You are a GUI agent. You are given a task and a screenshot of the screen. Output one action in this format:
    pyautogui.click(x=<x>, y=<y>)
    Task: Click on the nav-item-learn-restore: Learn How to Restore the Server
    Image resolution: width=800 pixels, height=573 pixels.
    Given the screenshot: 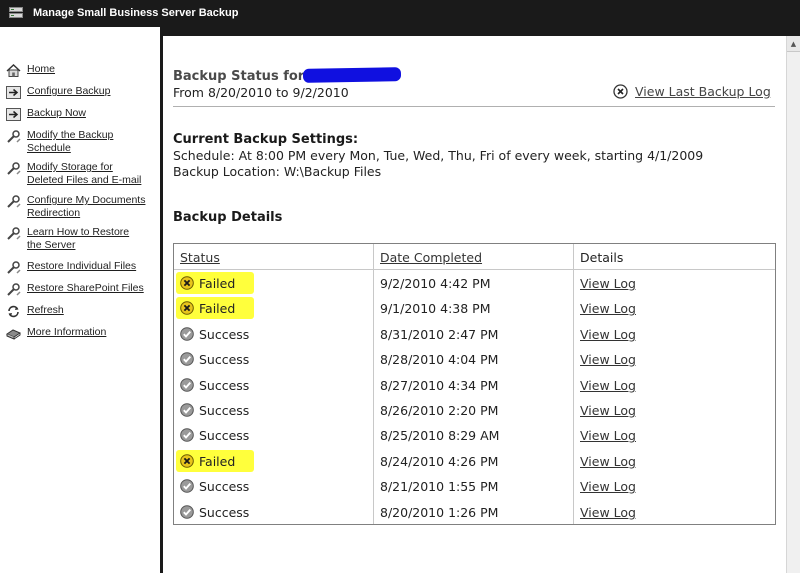 What is the action you would take?
    pyautogui.click(x=82, y=240)
    